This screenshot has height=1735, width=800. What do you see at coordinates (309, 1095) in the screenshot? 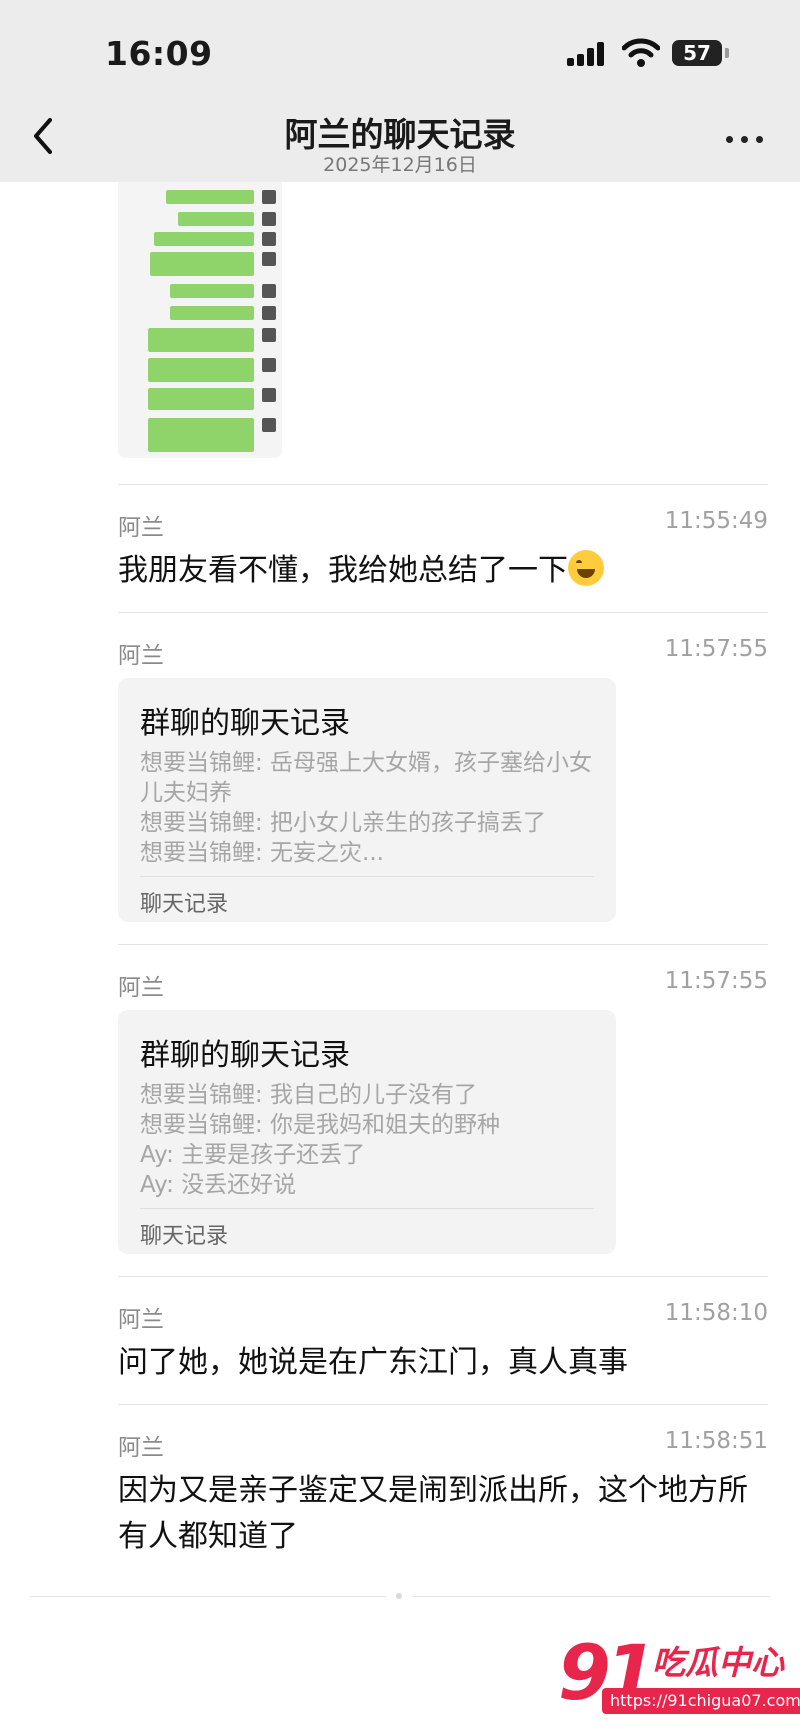
I see `card-preview-line: 想要当锦鲤: 我自己的儿子没有了` at bounding box center [309, 1095].